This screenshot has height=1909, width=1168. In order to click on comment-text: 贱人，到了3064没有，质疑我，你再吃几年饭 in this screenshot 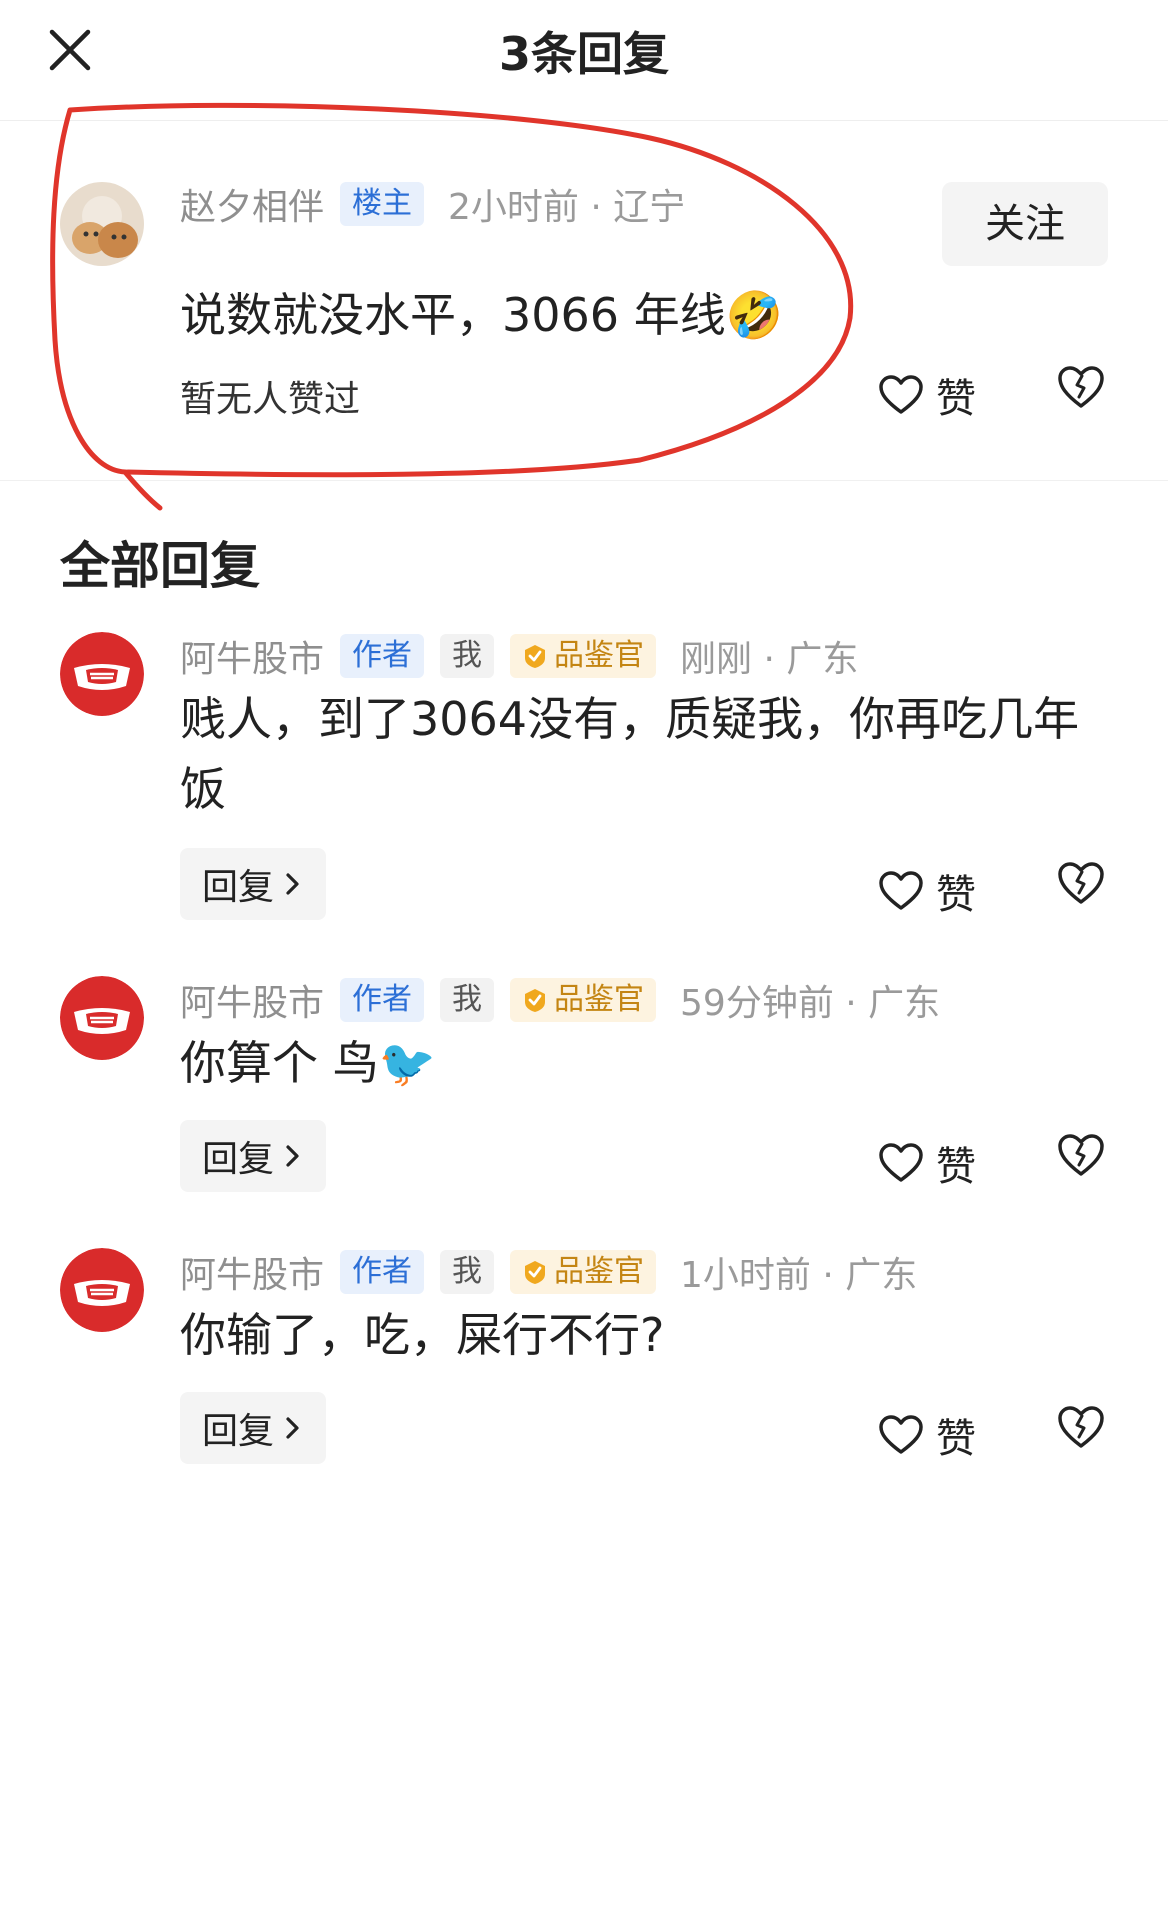, I will do `click(630, 754)`.